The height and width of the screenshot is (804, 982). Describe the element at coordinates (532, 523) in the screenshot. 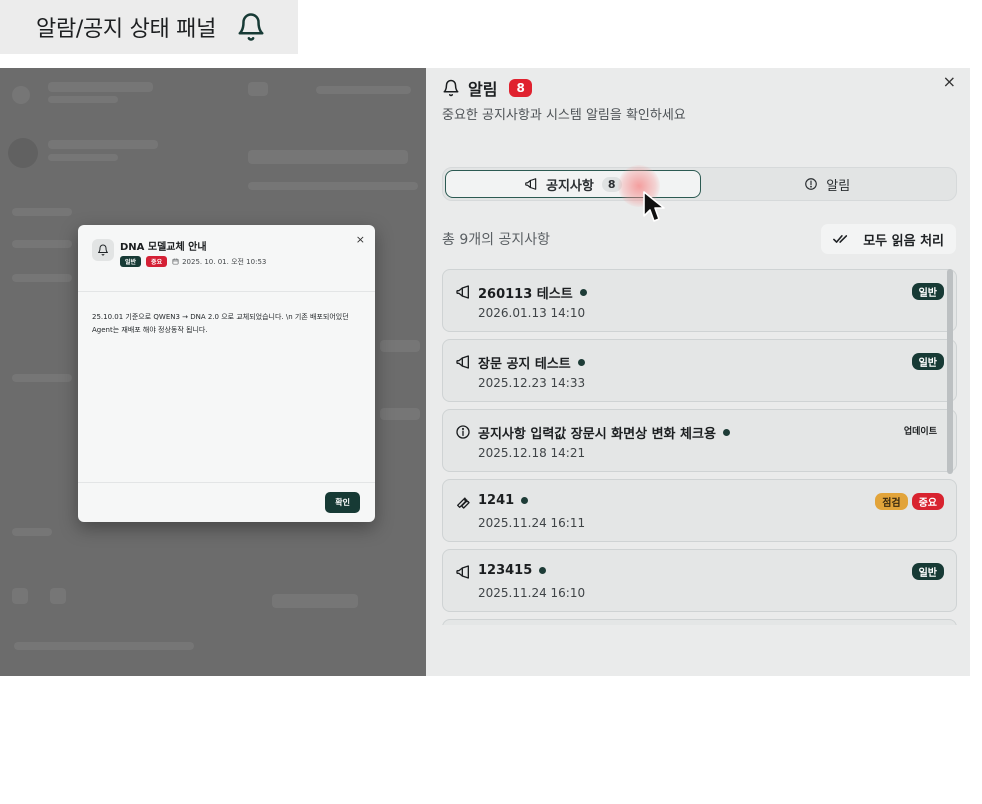

I see `notice-date: 2025.11.24 16:11` at that location.